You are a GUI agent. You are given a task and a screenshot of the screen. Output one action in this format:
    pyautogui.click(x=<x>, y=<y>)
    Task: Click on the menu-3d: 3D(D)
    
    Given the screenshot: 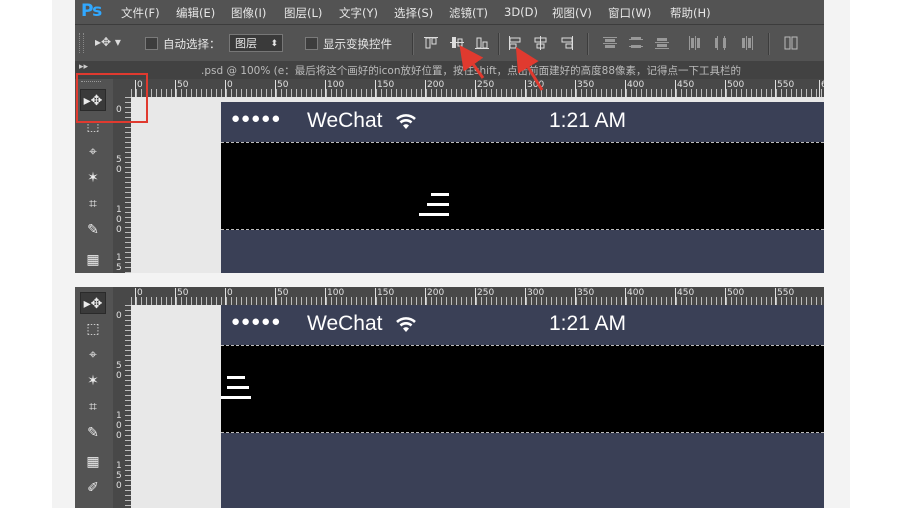 What is the action you would take?
    pyautogui.click(x=521, y=12)
    